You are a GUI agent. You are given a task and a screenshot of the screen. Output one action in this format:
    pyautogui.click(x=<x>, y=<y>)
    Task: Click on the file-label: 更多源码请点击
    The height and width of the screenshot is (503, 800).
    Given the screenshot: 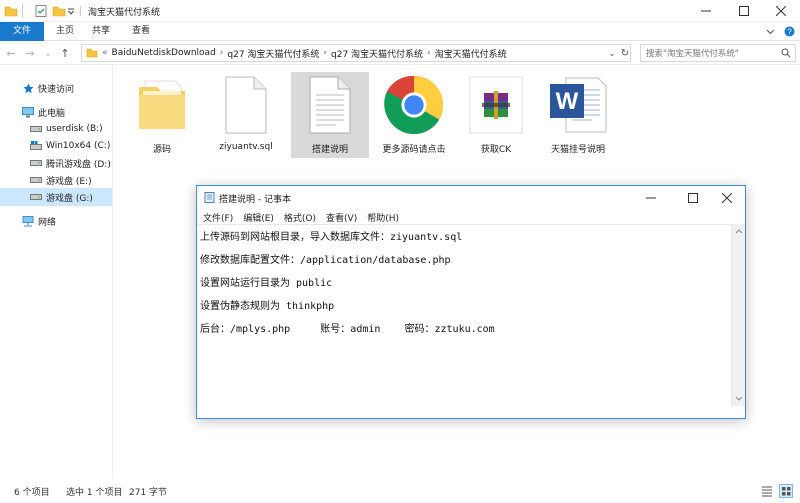 What is the action you would take?
    pyautogui.click(x=414, y=150)
    